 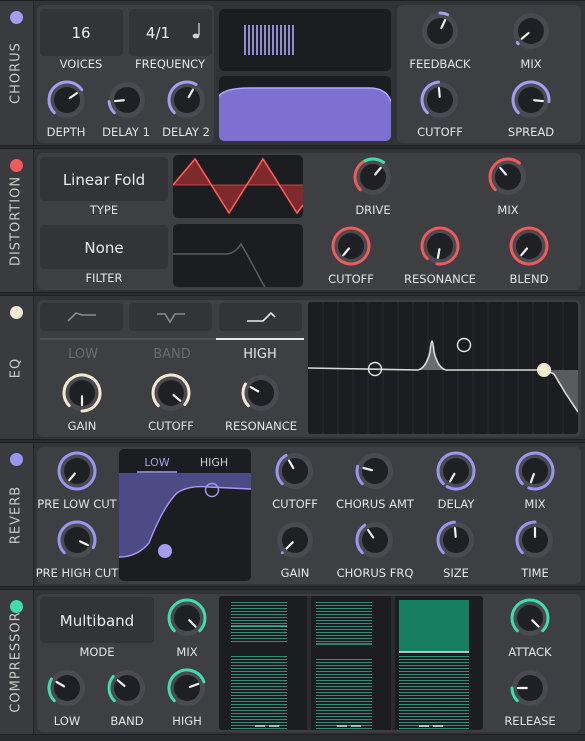 I want to click on distortion-cutoff-label: CUTOFF, so click(x=351, y=279).